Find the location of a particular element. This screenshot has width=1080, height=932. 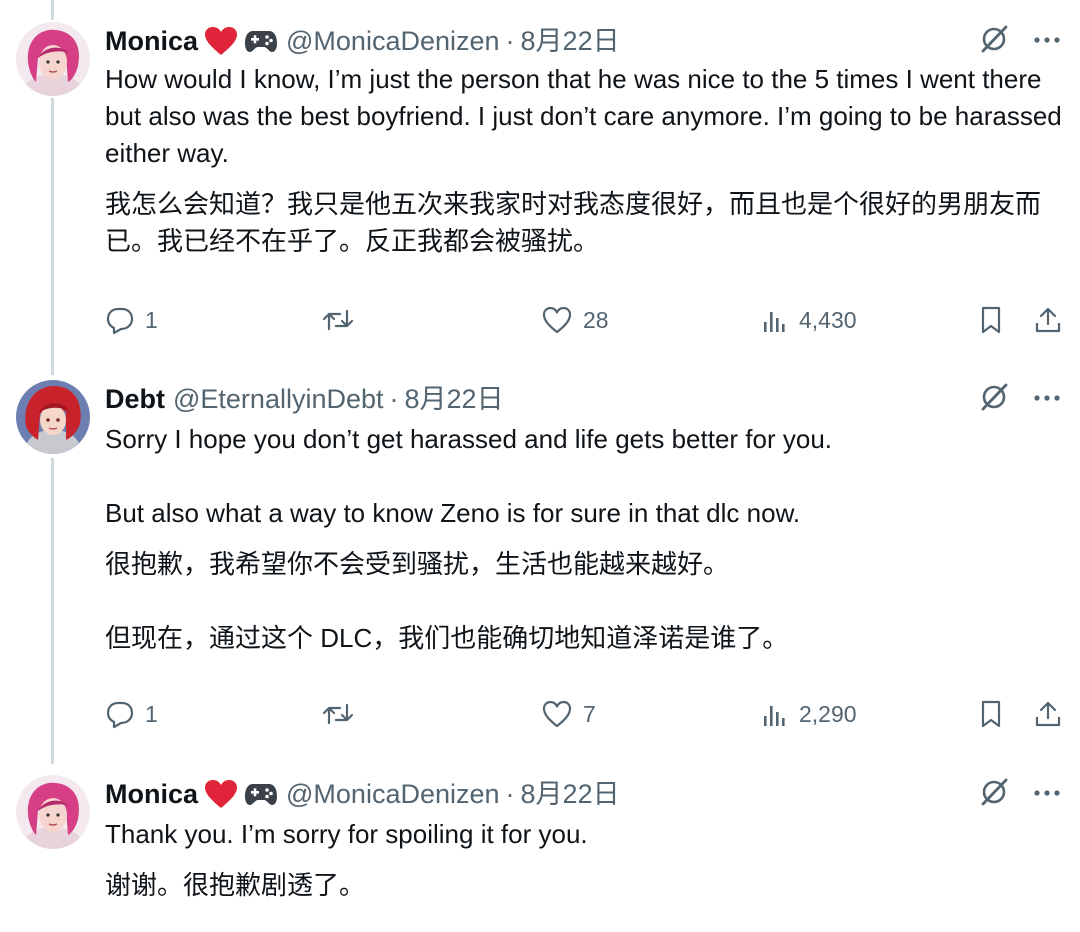

like-button: 7 is located at coordinates (568, 714).